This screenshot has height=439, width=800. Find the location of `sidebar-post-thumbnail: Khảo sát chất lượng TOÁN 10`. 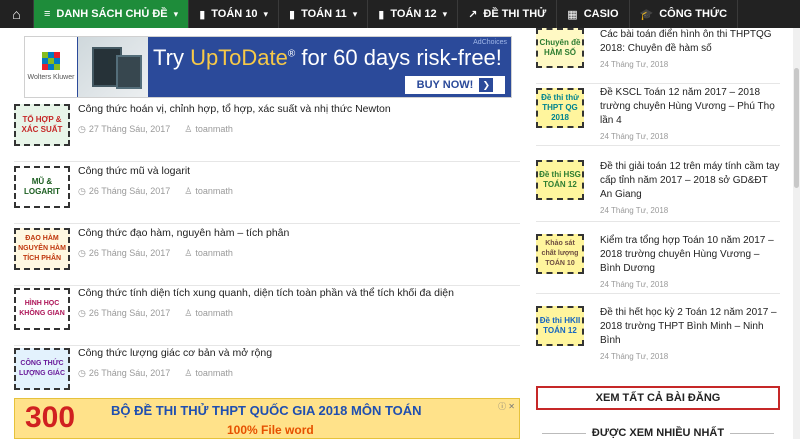

sidebar-post-thumbnail: Khảo sát chất lượng TOÁN 10 is located at coordinates (560, 254).